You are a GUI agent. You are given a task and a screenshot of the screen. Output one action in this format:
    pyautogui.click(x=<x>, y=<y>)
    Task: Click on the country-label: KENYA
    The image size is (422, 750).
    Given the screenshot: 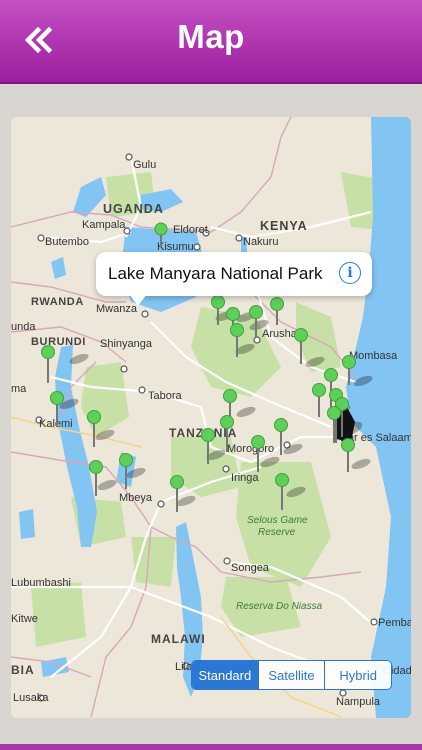 What is the action you would take?
    pyautogui.click(x=284, y=226)
    